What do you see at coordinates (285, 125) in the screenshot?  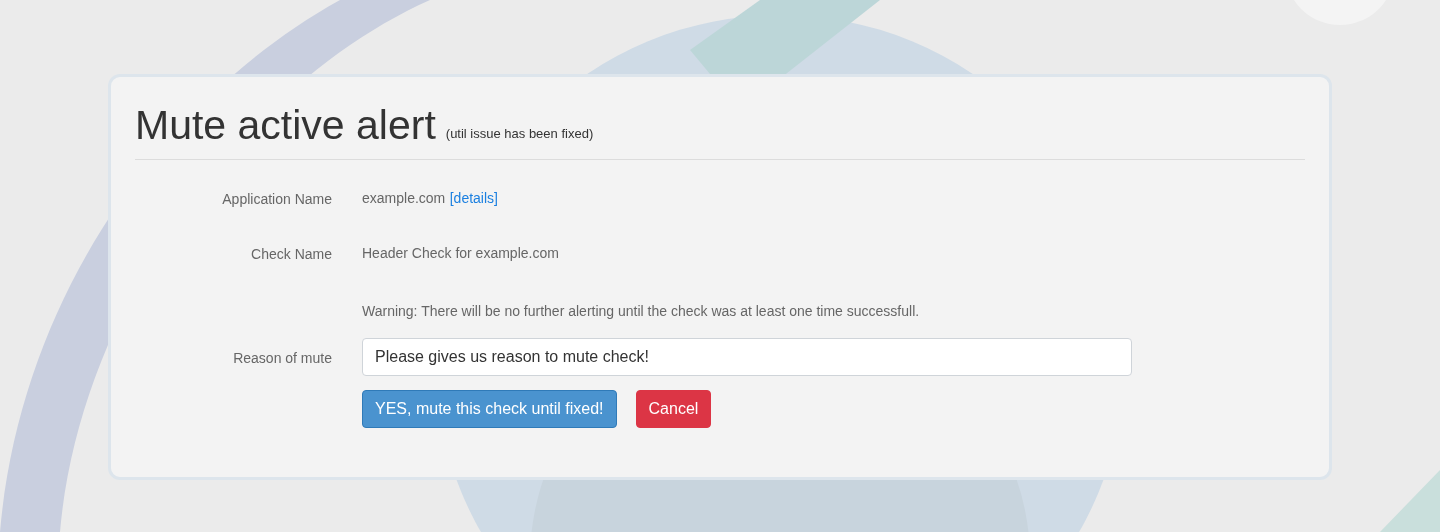 I see `page-title: Mute active alert` at bounding box center [285, 125].